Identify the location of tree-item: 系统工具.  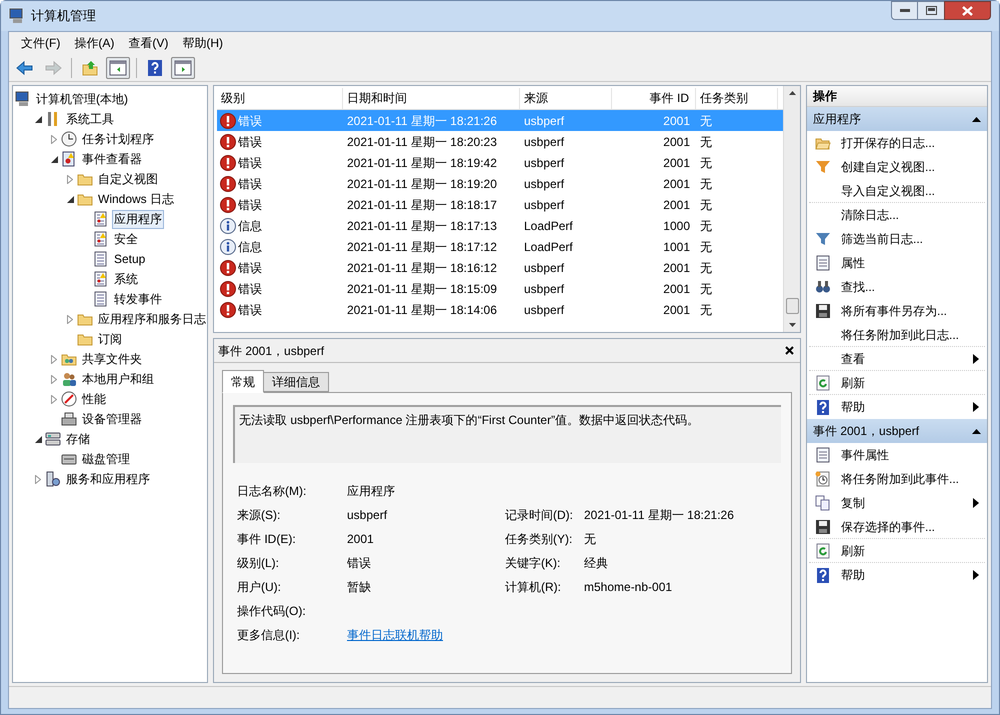
(90, 119).